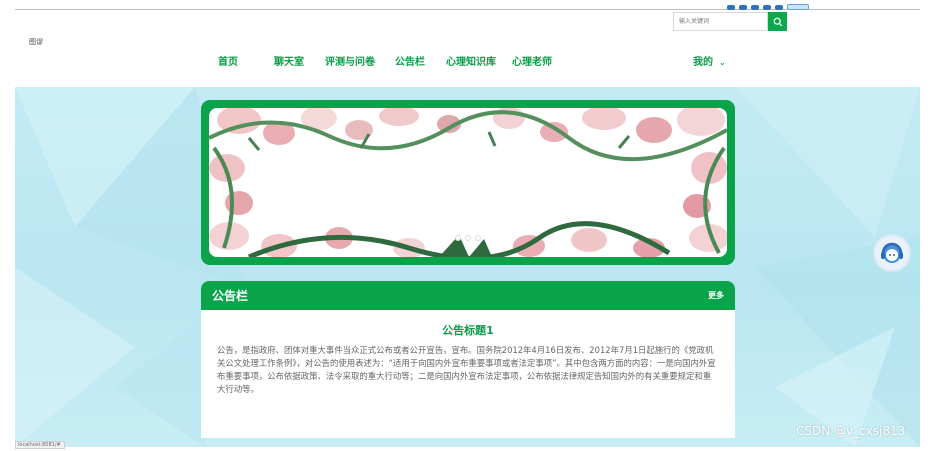 The image size is (934, 451). What do you see at coordinates (532, 60) in the screenshot?
I see `nav-item-teachers: 心理老师` at bounding box center [532, 60].